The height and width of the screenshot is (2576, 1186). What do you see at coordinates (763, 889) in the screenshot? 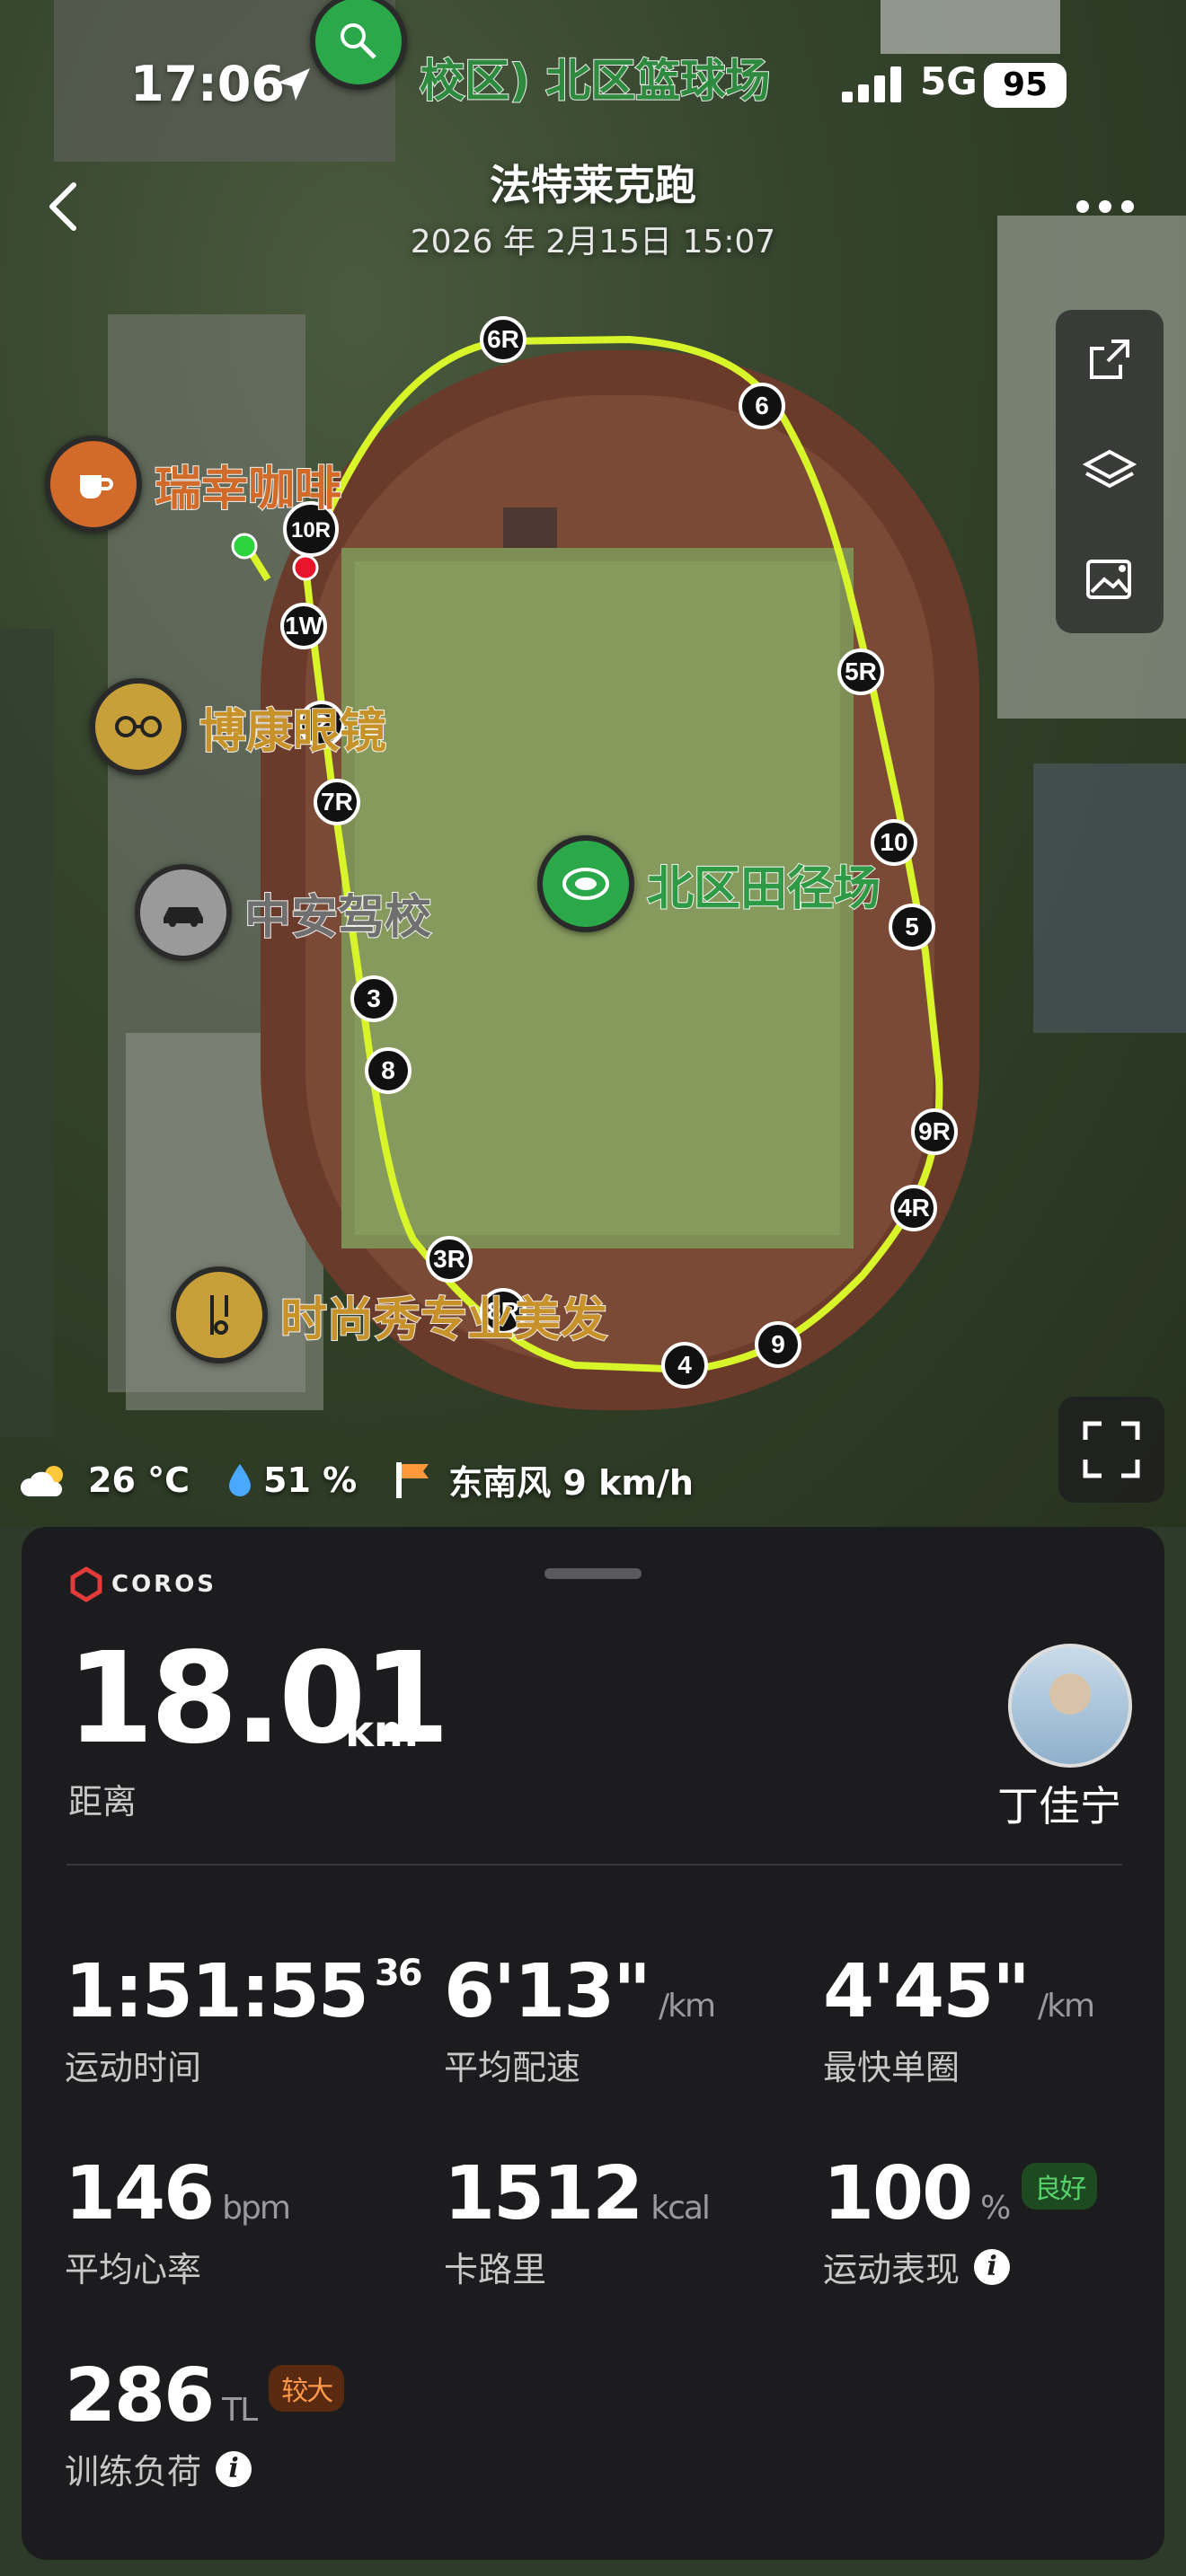
I see `poi-label: 北区田径场` at bounding box center [763, 889].